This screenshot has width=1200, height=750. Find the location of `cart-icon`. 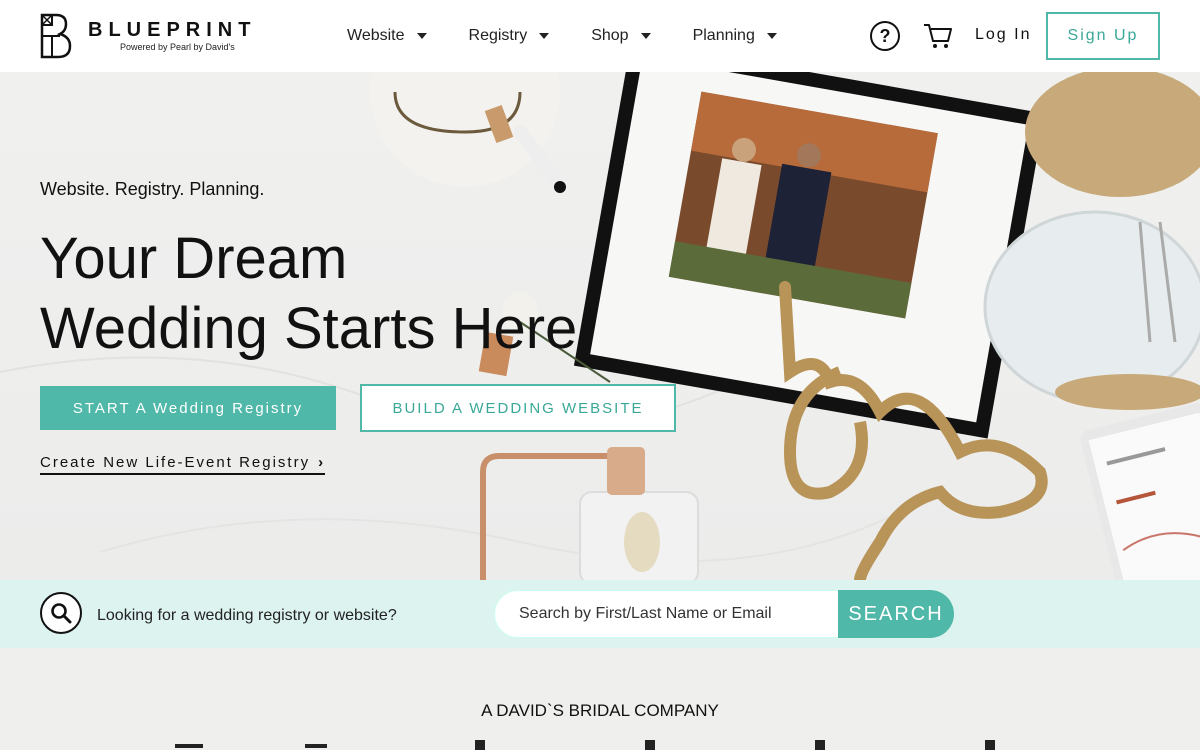

cart-icon is located at coordinates (938, 36).